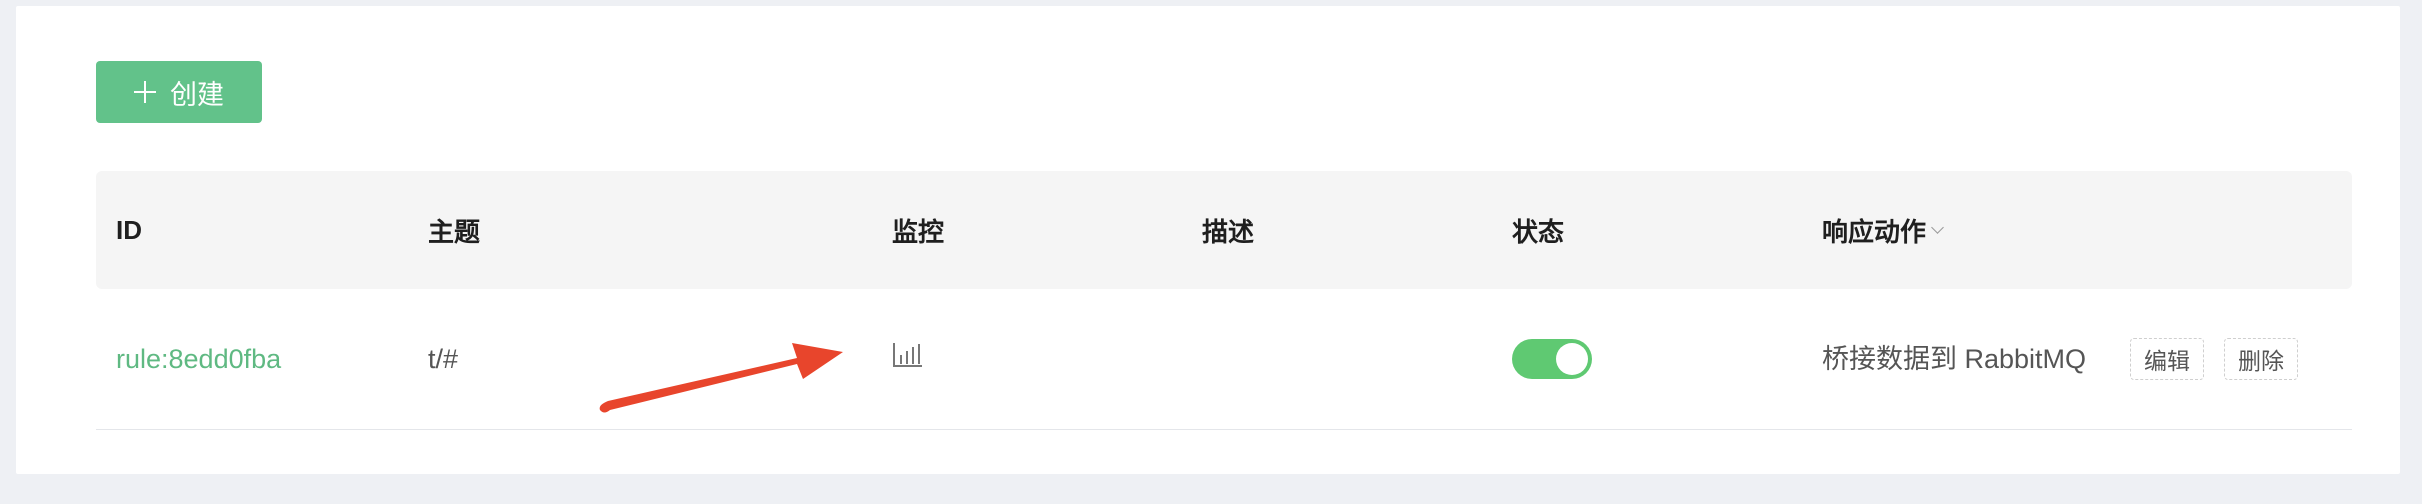  I want to click on plus-icon, so click(145, 92).